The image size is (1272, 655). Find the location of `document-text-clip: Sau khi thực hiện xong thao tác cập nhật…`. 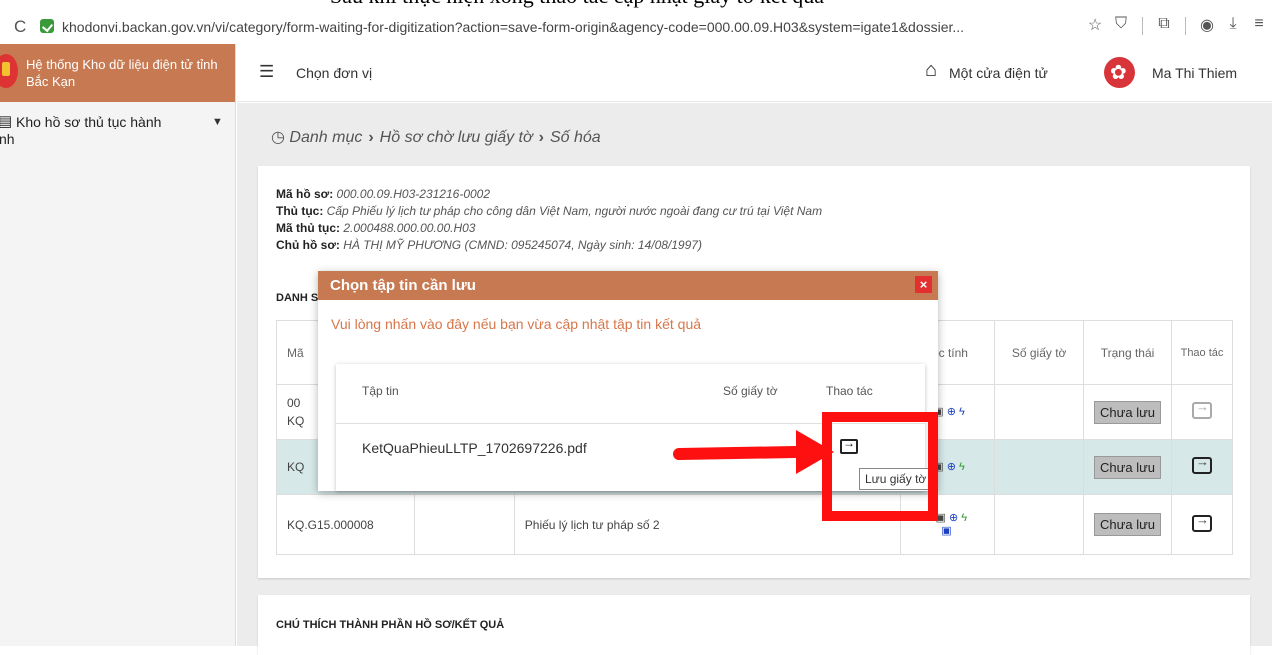

document-text-clip: Sau khi thực hiện xong thao tác cập nhật… is located at coordinates (636, 4).